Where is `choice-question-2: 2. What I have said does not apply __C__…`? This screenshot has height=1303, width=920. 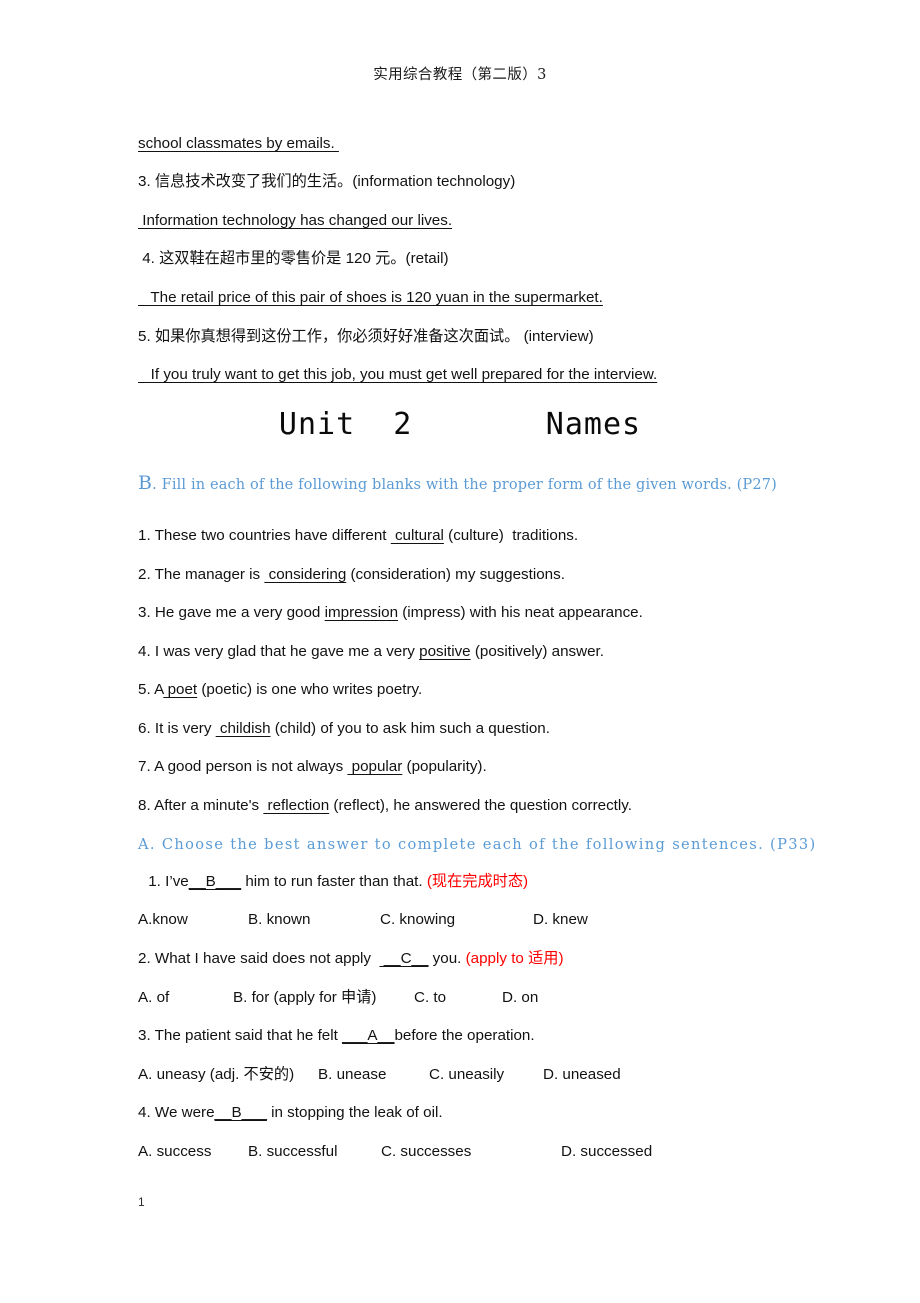
choice-question-2: 2. What I have said does not apply __C__… is located at coordinates (351, 959).